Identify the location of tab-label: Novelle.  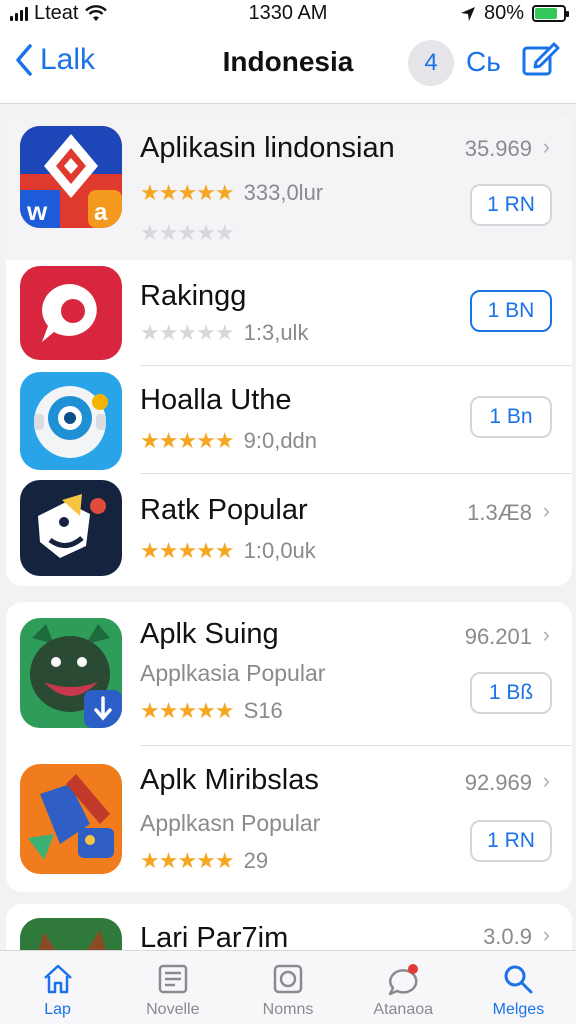
(173, 1009).